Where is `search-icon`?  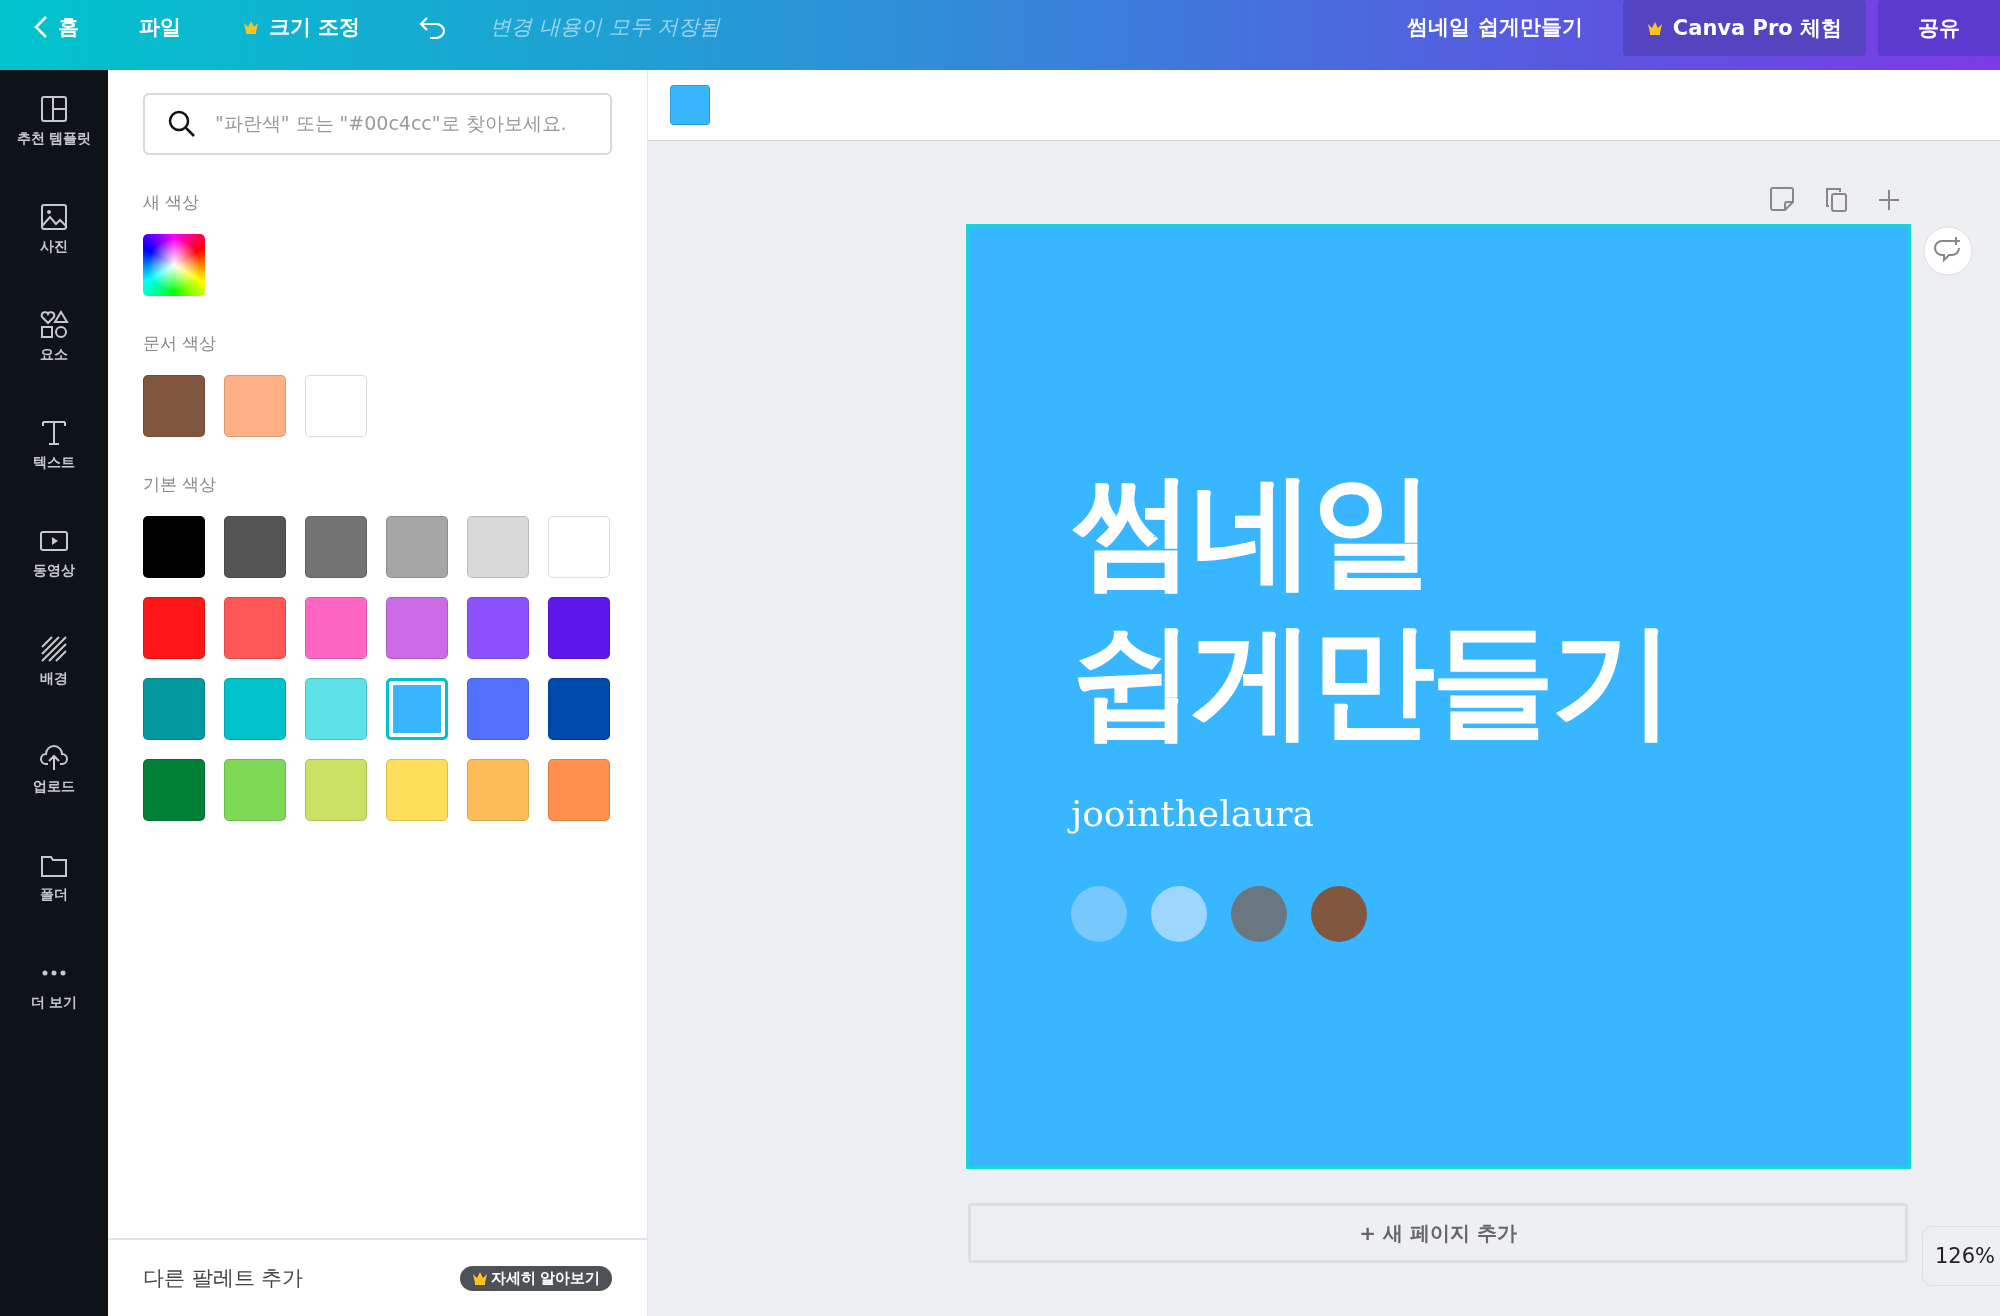
search-icon is located at coordinates (182, 124).